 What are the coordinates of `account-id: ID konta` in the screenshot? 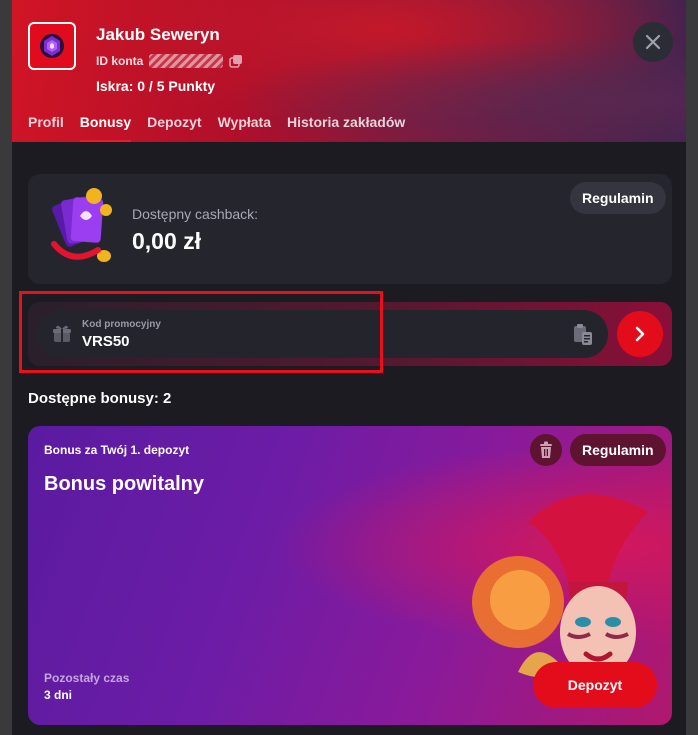 It's located at (169, 61).